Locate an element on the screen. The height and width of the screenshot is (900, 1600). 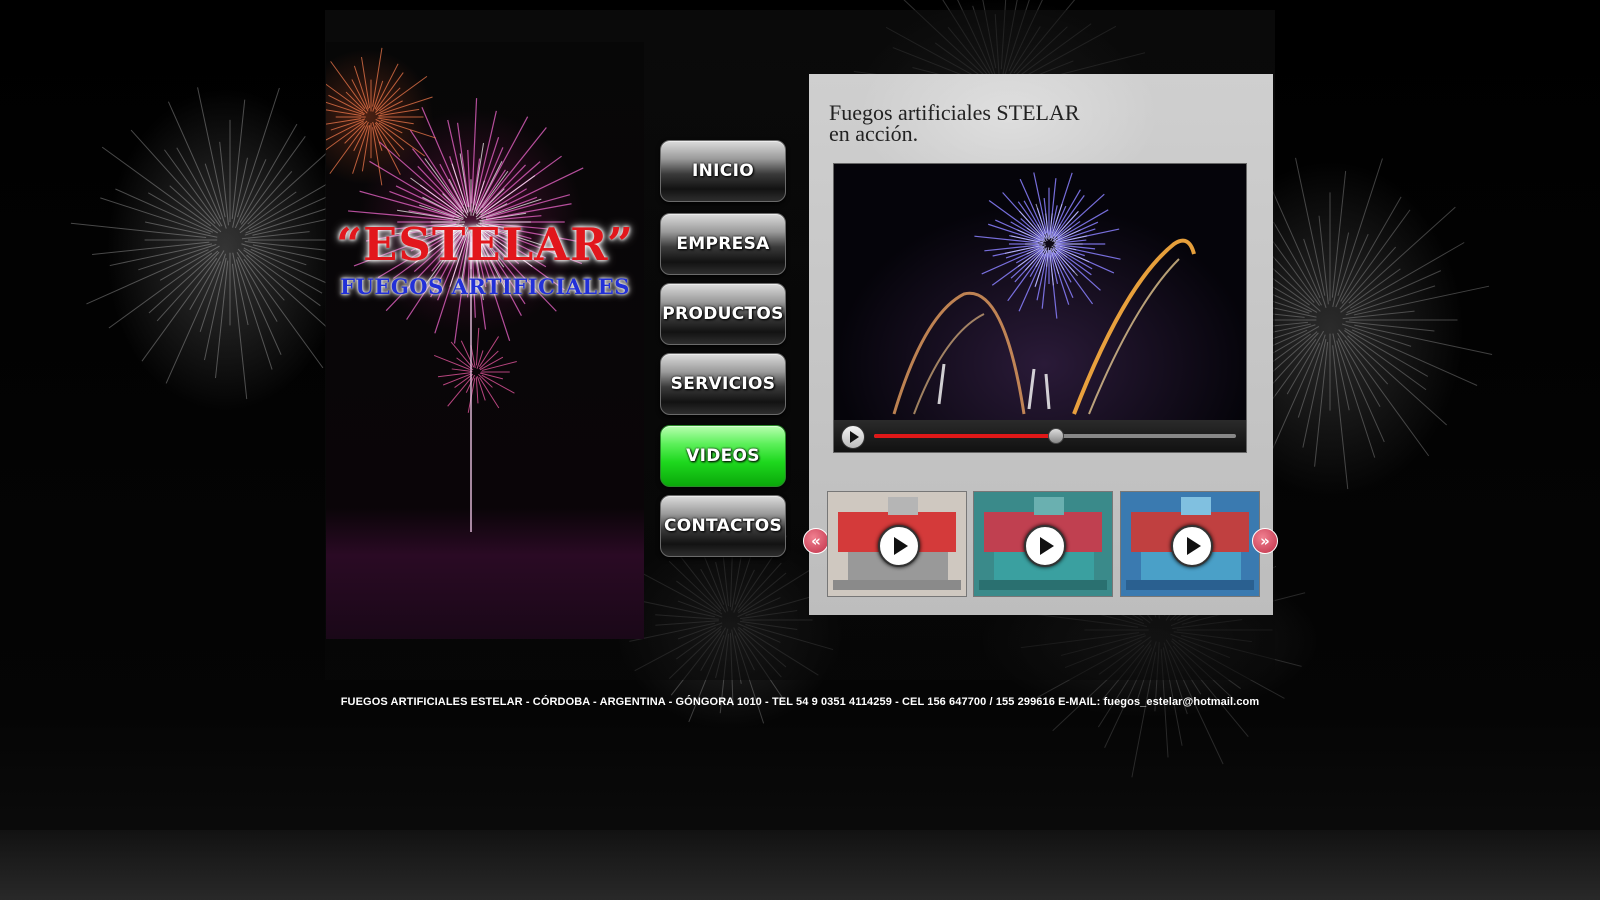
video-player is located at coordinates (1040, 308).